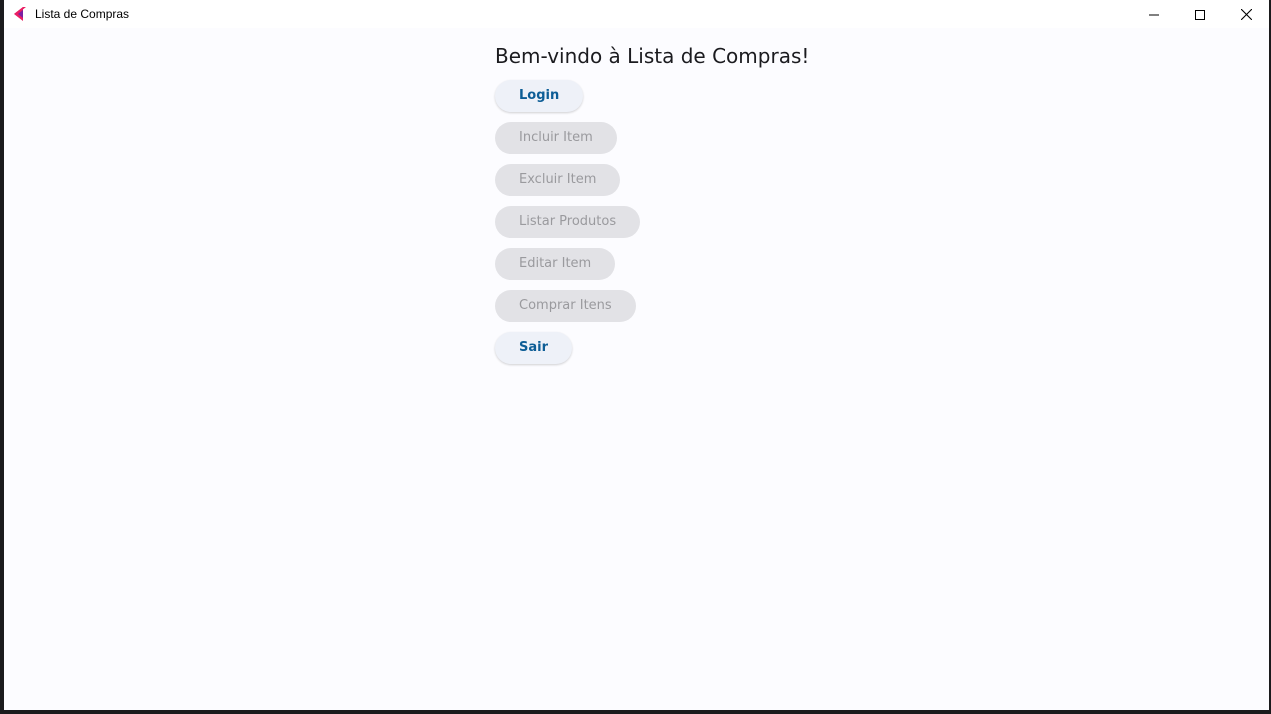  I want to click on button-row-excluir: Excluir Item, so click(652, 185).